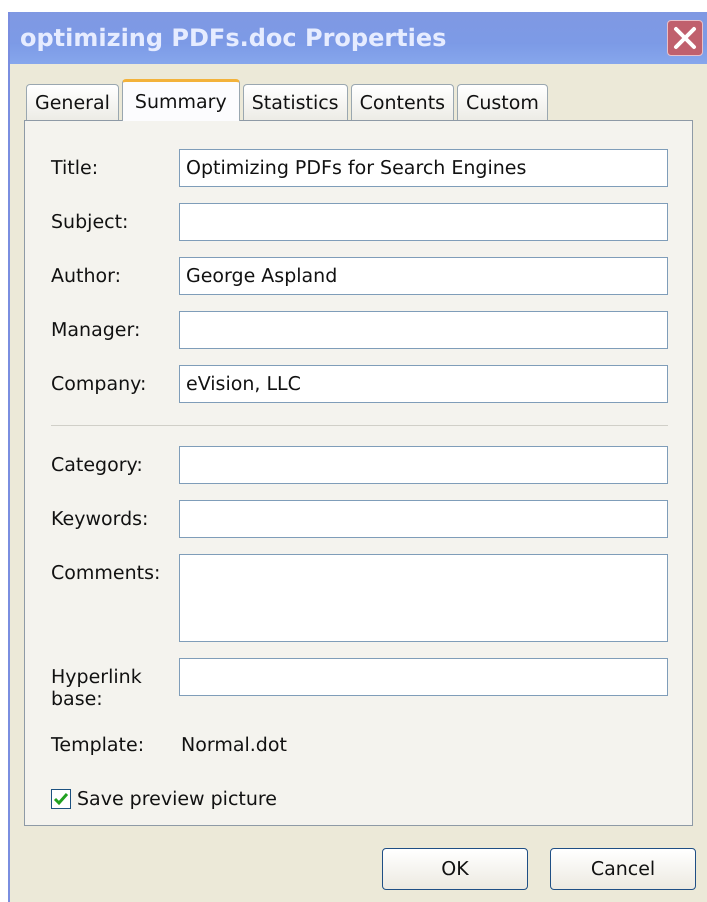 This screenshot has width=707, height=902. Describe the element at coordinates (86, 275) in the screenshot. I see `field-label: Author:` at that location.